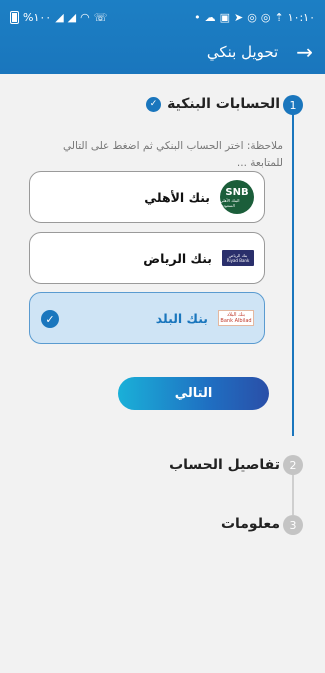 Image resolution: width=325 pixels, height=673 pixels. I want to click on step-3-title: معلومات, so click(250, 524).